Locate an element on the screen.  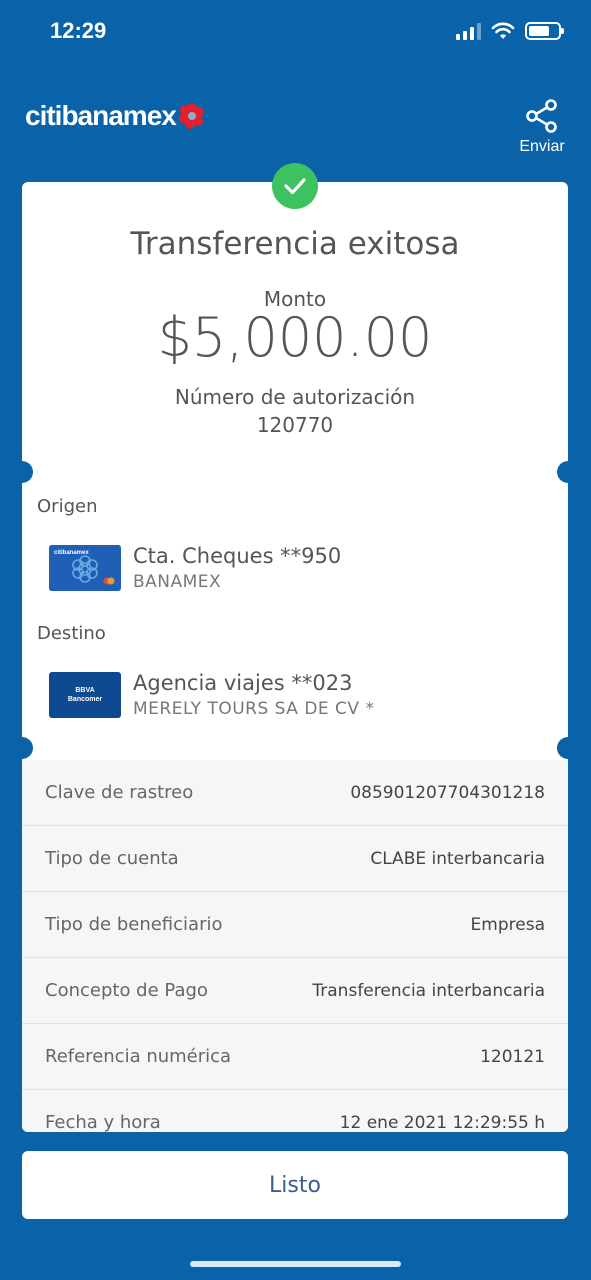
detail-row-clave-rastreo: Clave de rastreo 085901207704301218 is located at coordinates (295, 793).